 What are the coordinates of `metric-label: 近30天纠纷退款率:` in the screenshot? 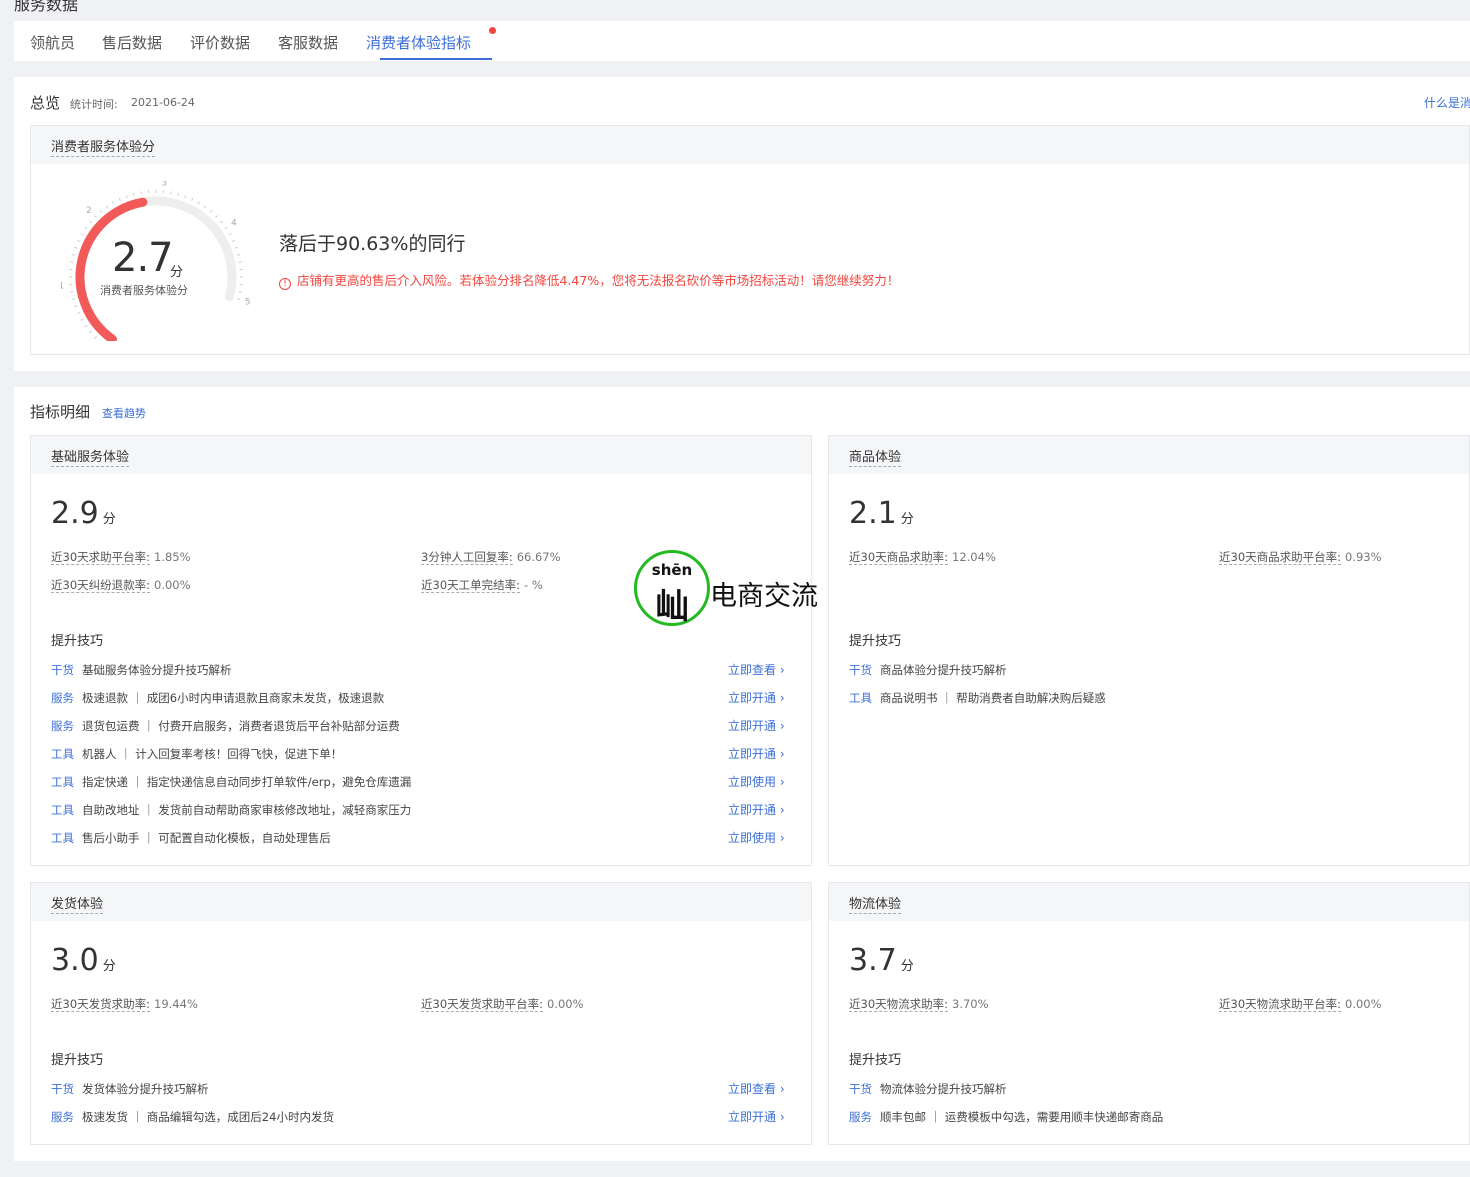 It's located at (101, 585).